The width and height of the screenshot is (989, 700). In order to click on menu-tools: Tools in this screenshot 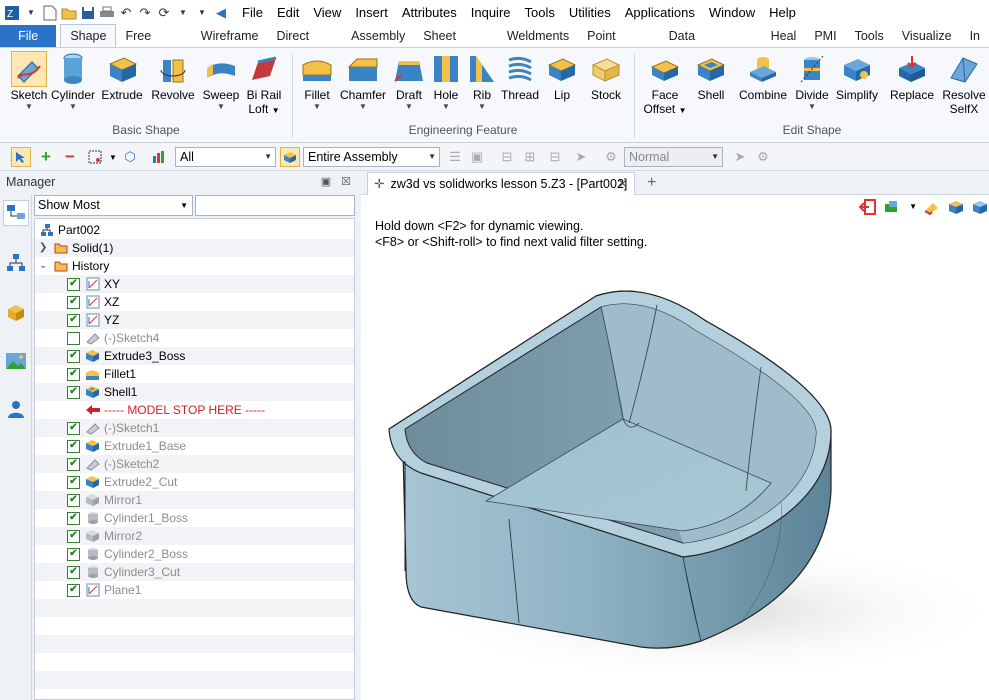, I will do `click(540, 12)`.